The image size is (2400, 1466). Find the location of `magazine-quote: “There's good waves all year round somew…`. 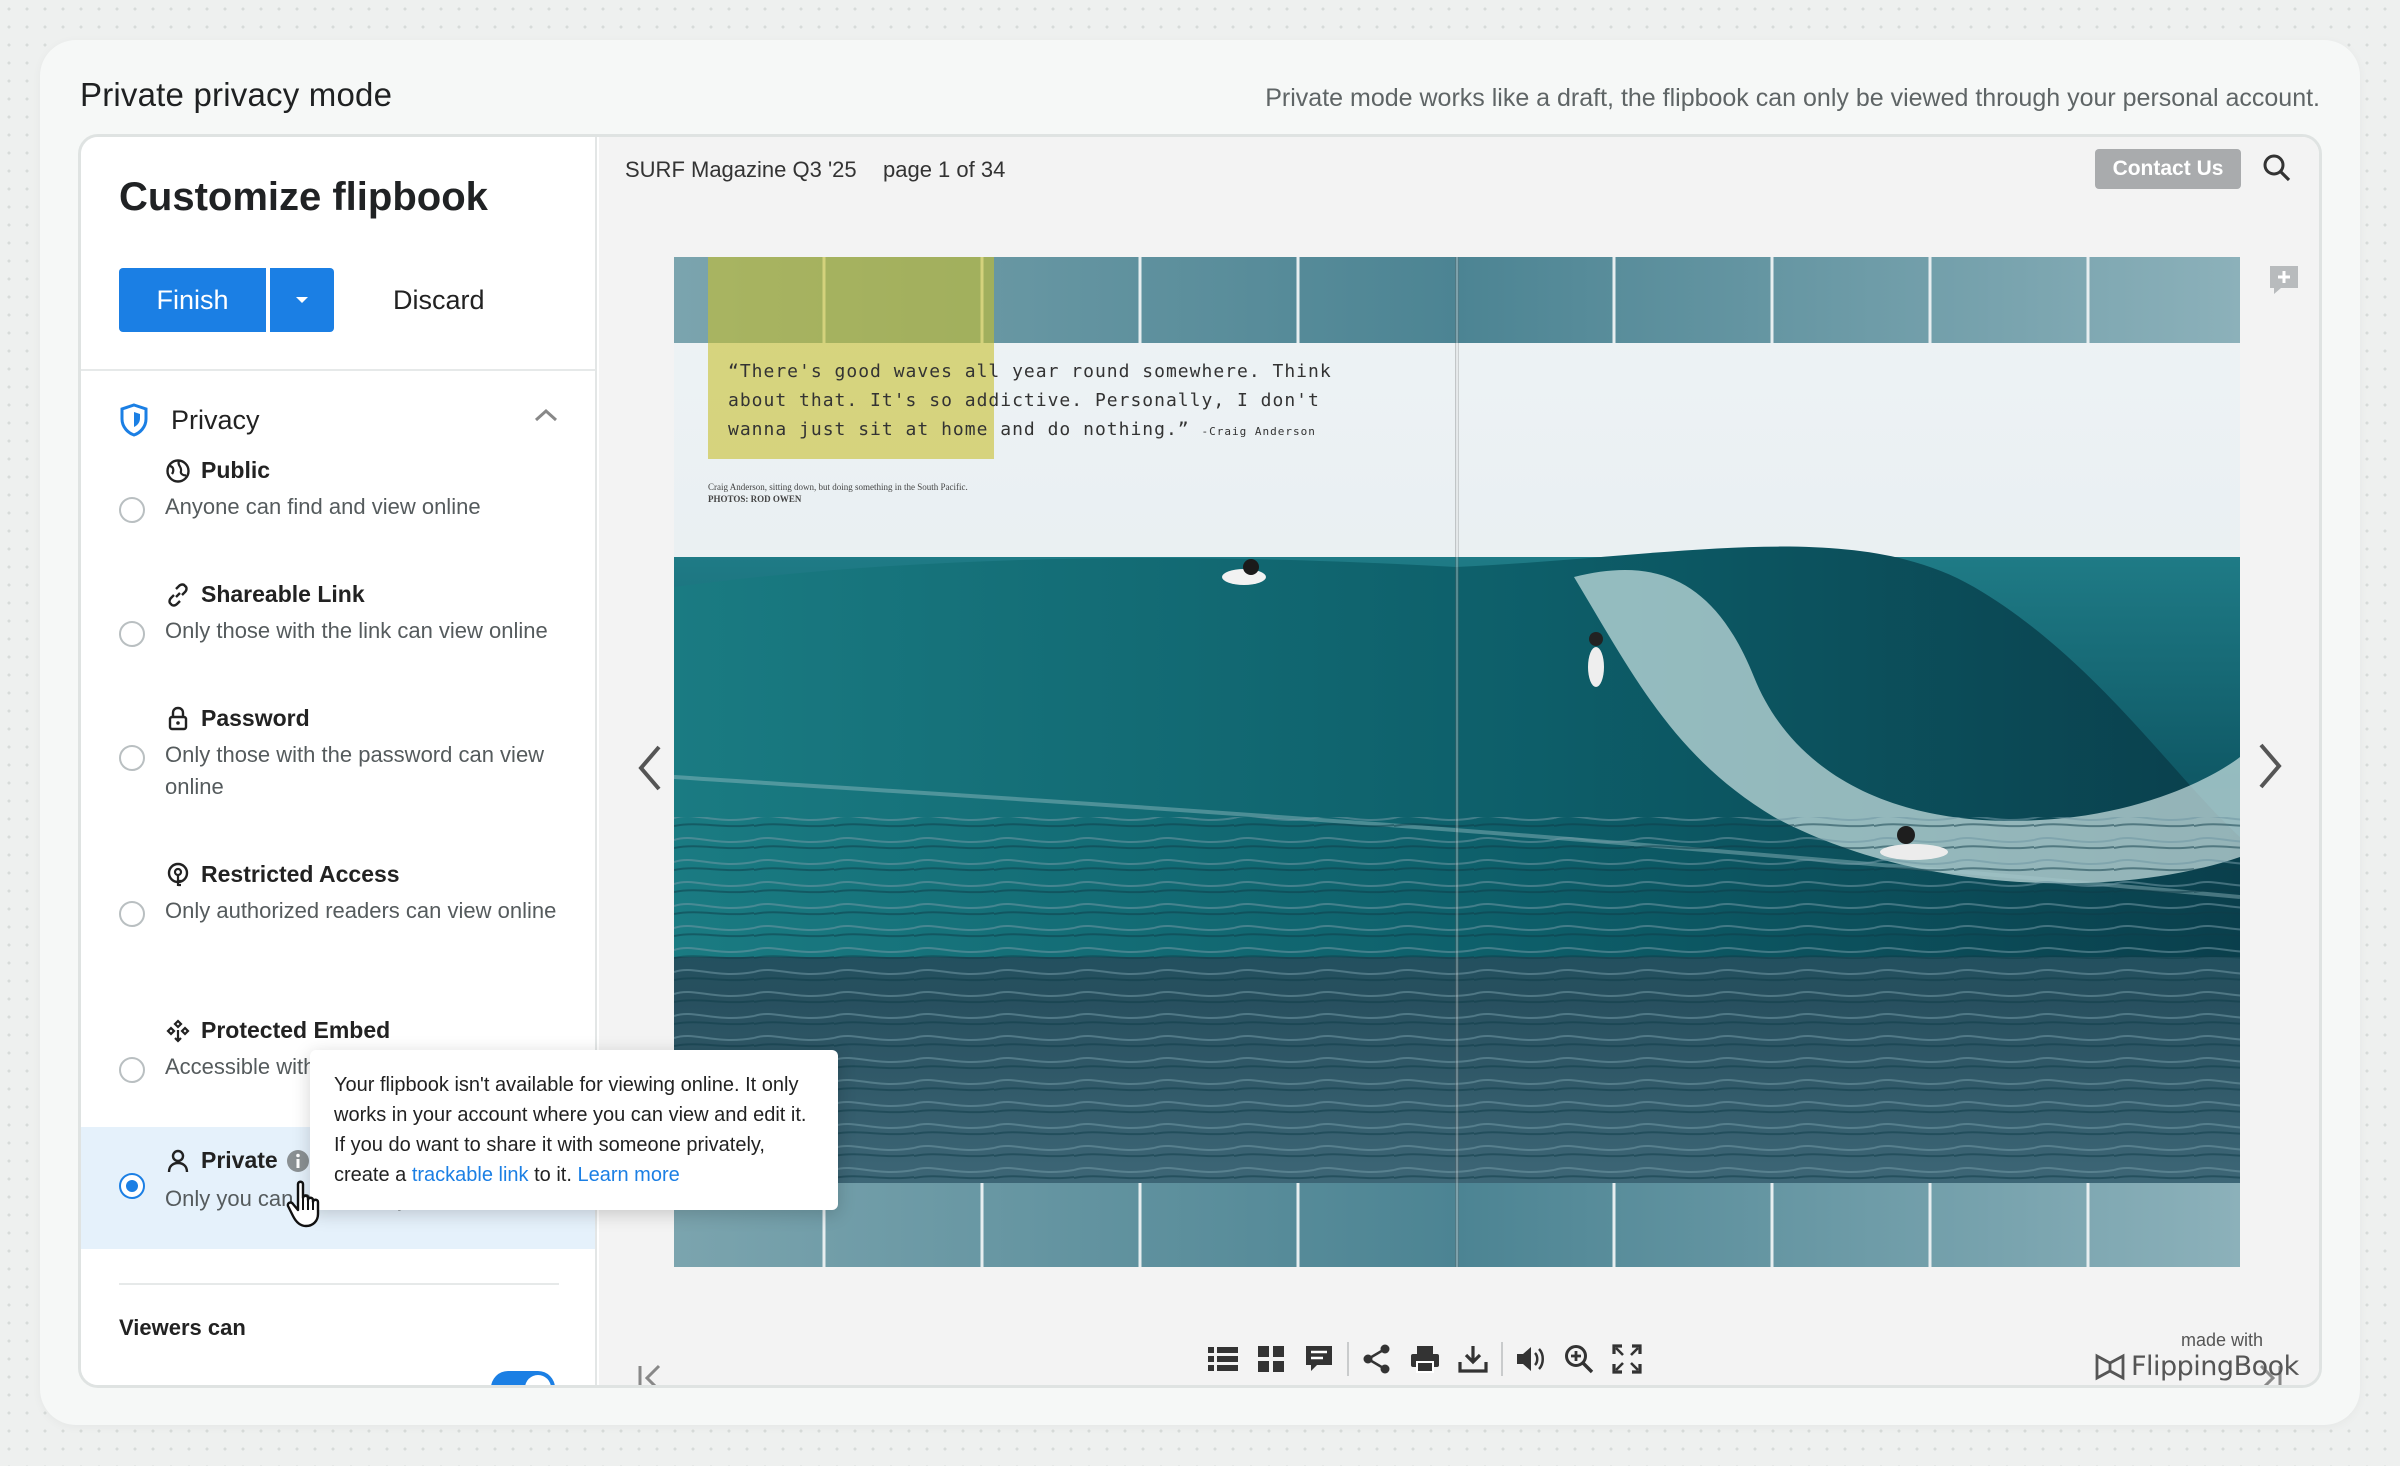

magazine-quote: “There's good waves all year round somew… is located at coordinates (1038, 401).